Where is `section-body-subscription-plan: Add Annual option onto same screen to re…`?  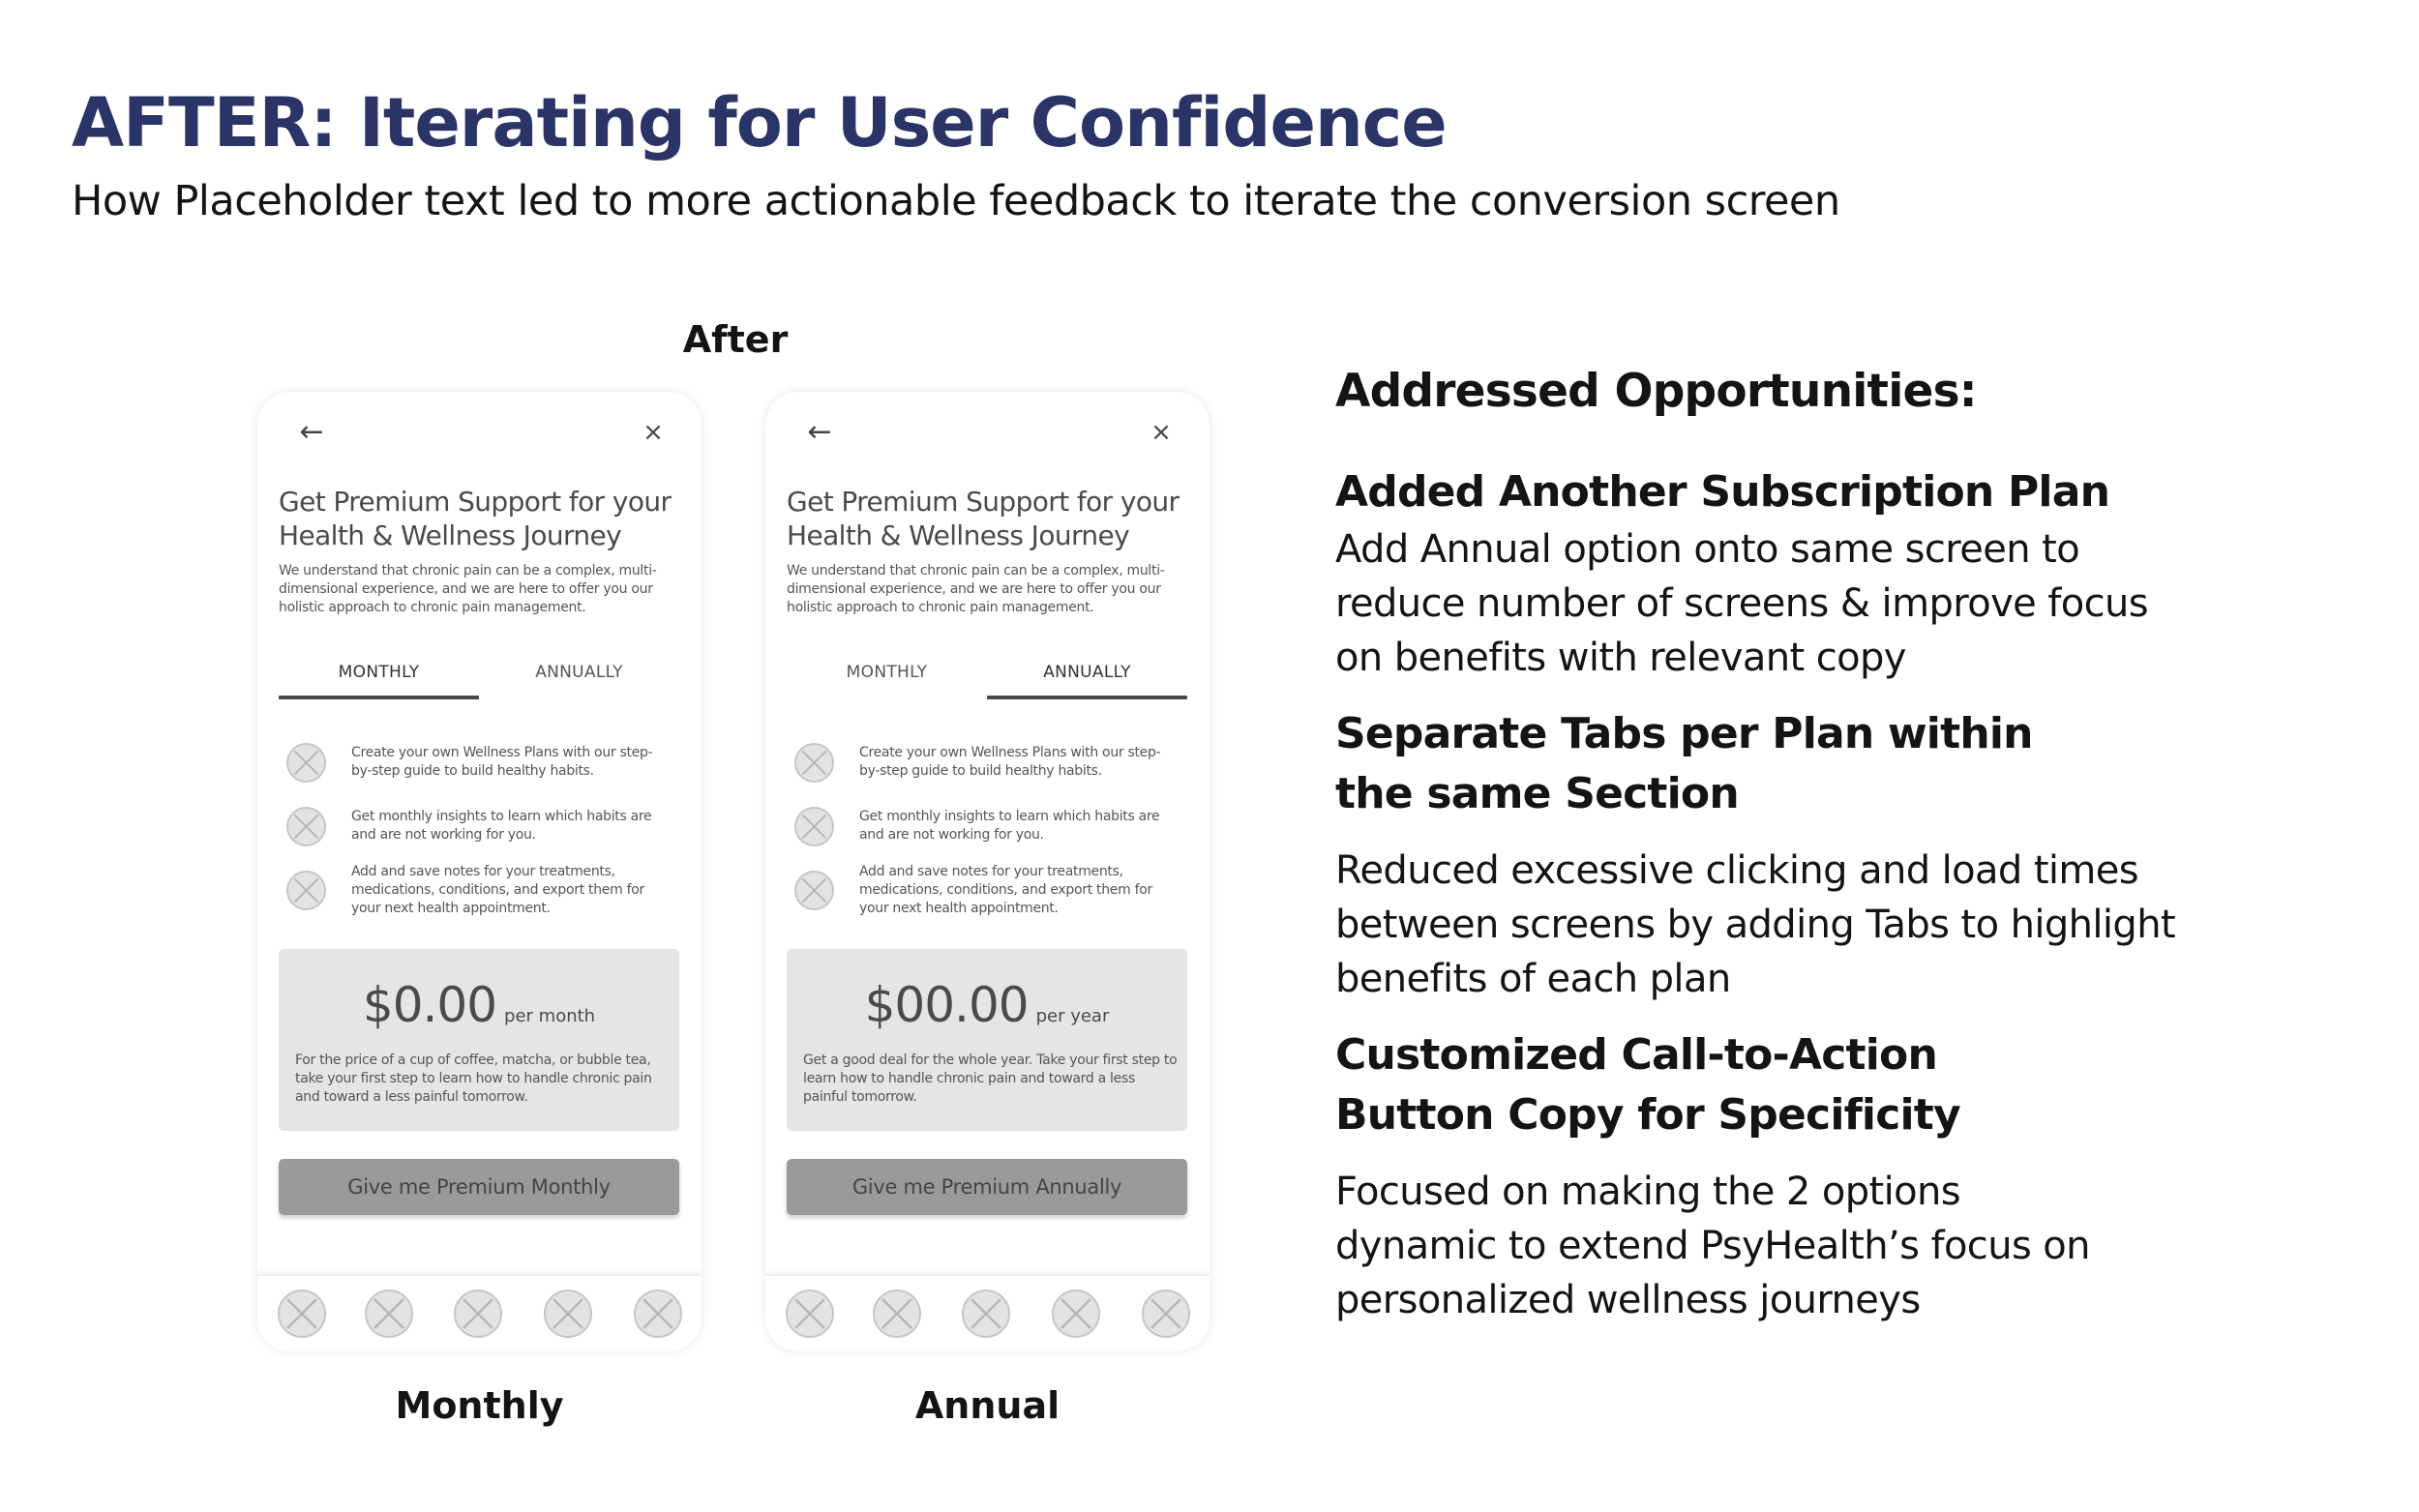
section-body-subscription-plan: Add Annual option onto same screen to re… is located at coordinates (1742, 603).